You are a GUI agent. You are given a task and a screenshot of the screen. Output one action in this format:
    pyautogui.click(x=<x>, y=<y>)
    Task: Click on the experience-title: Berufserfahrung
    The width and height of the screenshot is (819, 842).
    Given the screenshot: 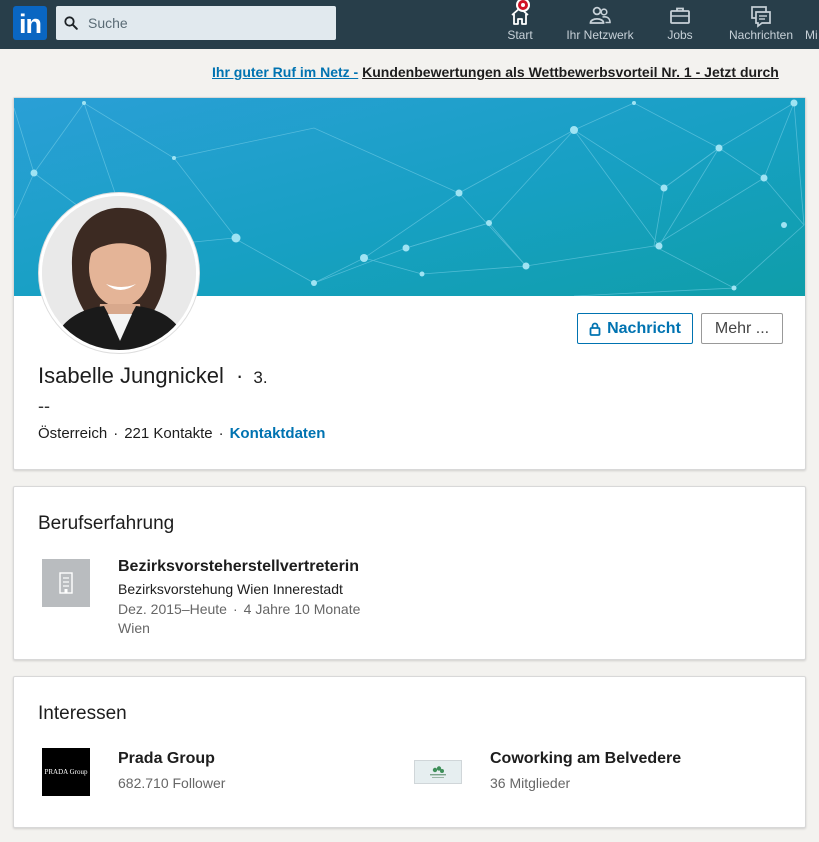 What is the action you would take?
    pyautogui.click(x=106, y=523)
    